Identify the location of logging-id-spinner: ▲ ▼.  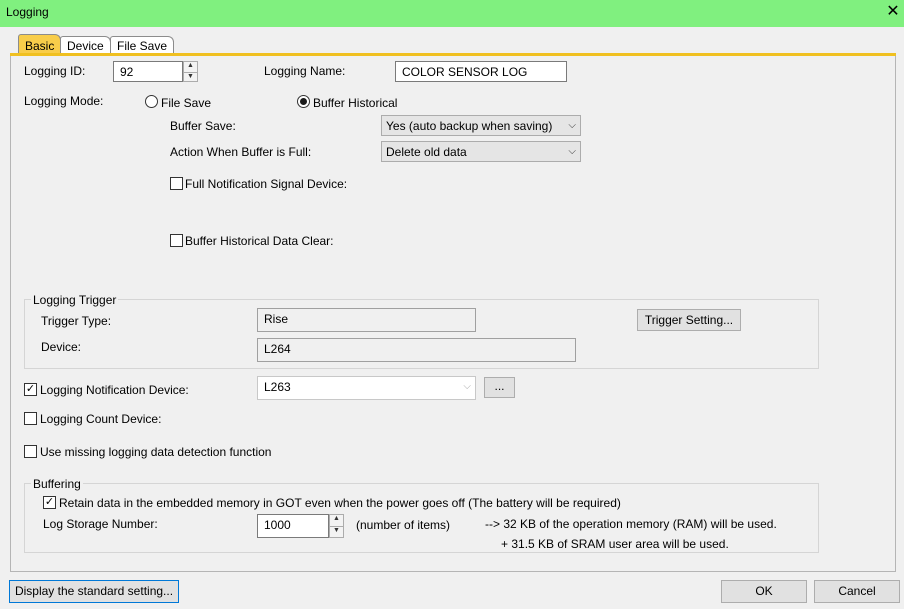
(190, 71).